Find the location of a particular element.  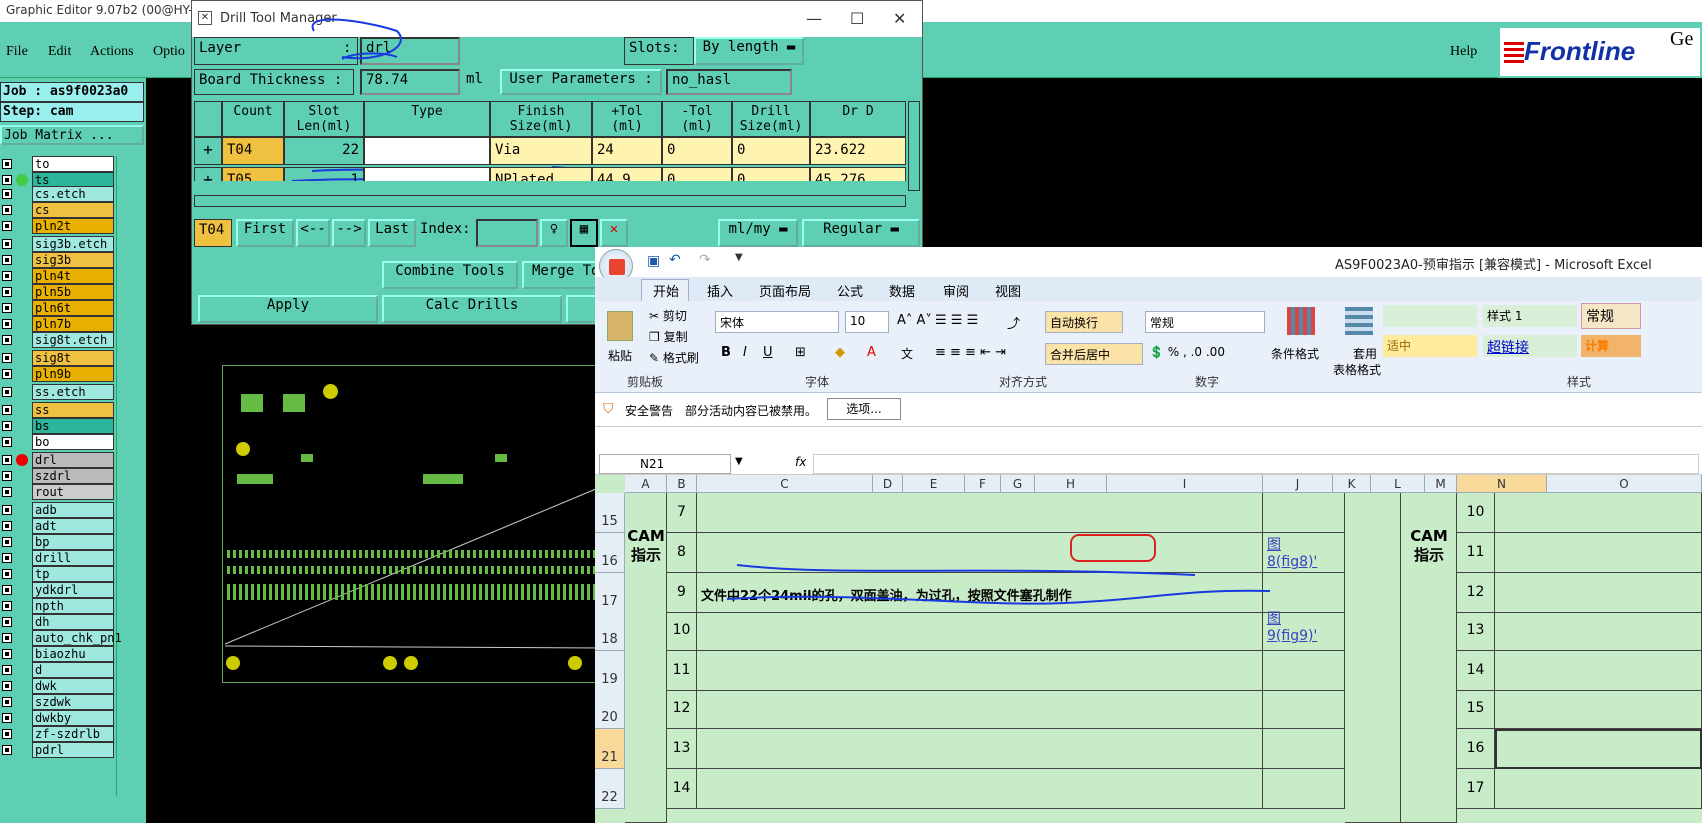

layer-name: to is located at coordinates (73, 164).